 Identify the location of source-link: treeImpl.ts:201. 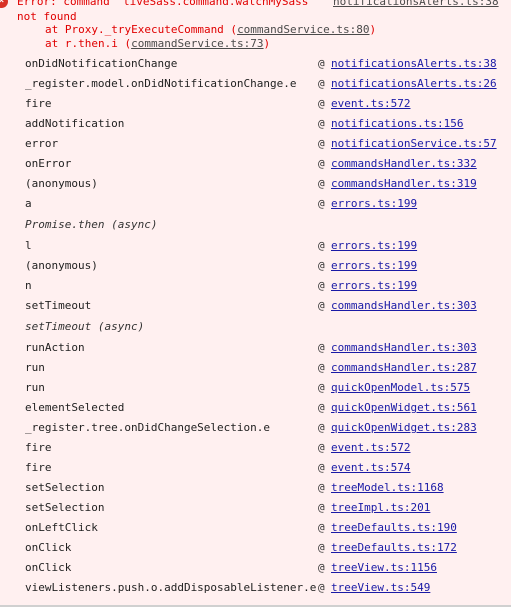
(380, 508).